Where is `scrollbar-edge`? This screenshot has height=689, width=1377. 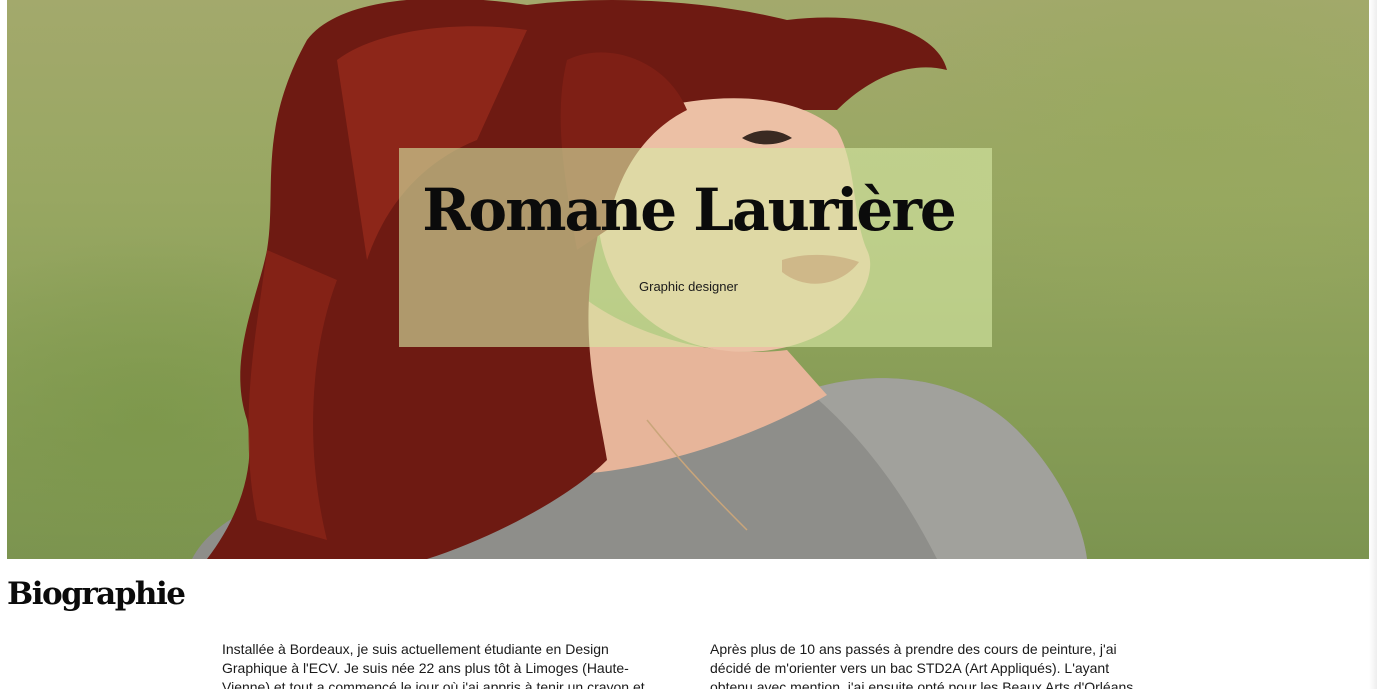 scrollbar-edge is located at coordinates (1373, 344).